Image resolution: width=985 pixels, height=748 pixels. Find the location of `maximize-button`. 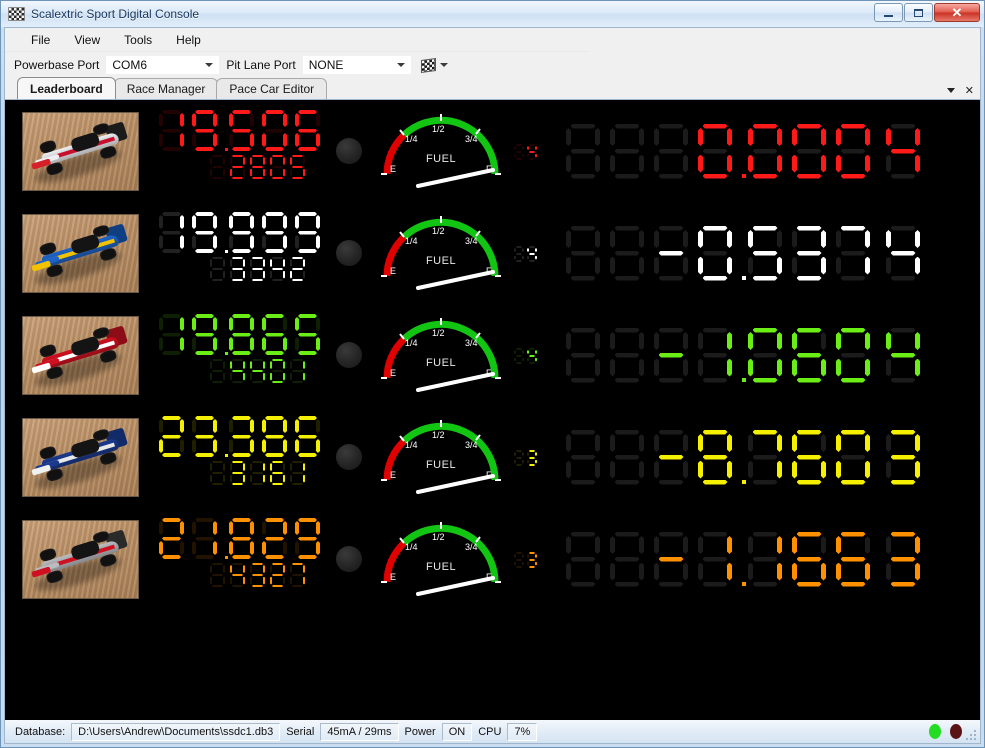

maximize-button is located at coordinates (918, 12).